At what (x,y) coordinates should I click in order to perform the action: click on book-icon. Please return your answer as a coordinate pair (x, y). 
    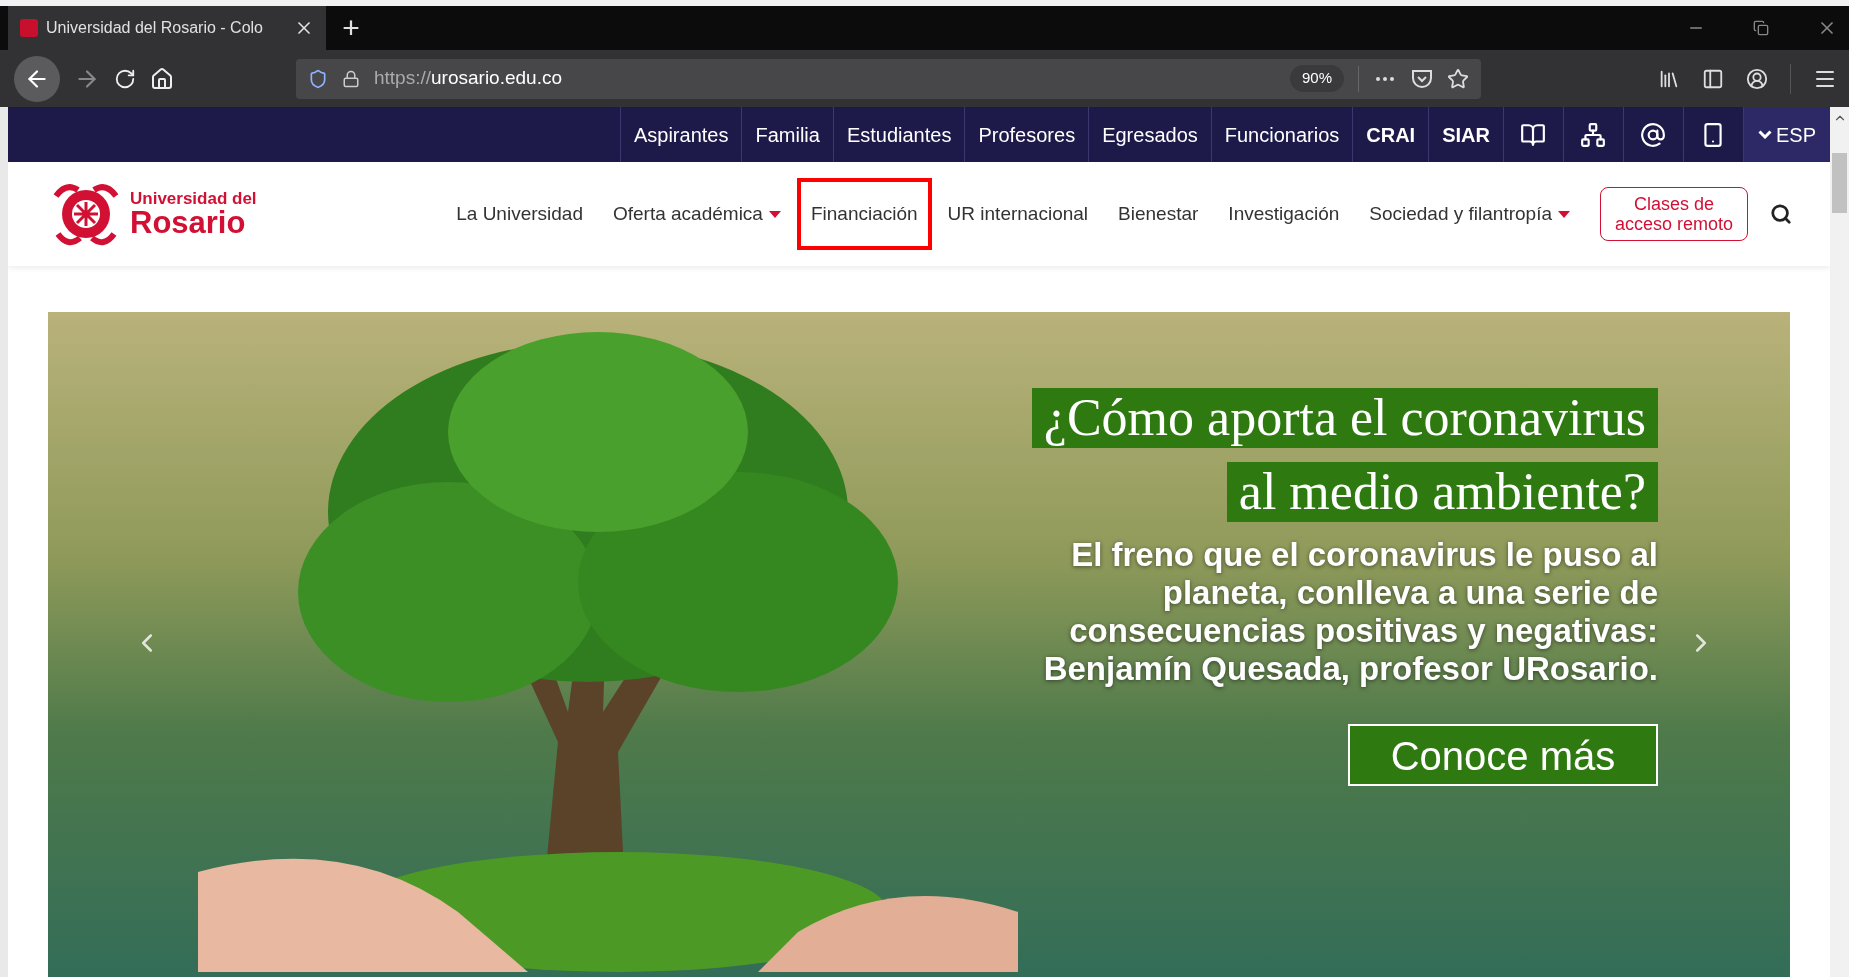
    Looking at the image, I should click on (1533, 134).